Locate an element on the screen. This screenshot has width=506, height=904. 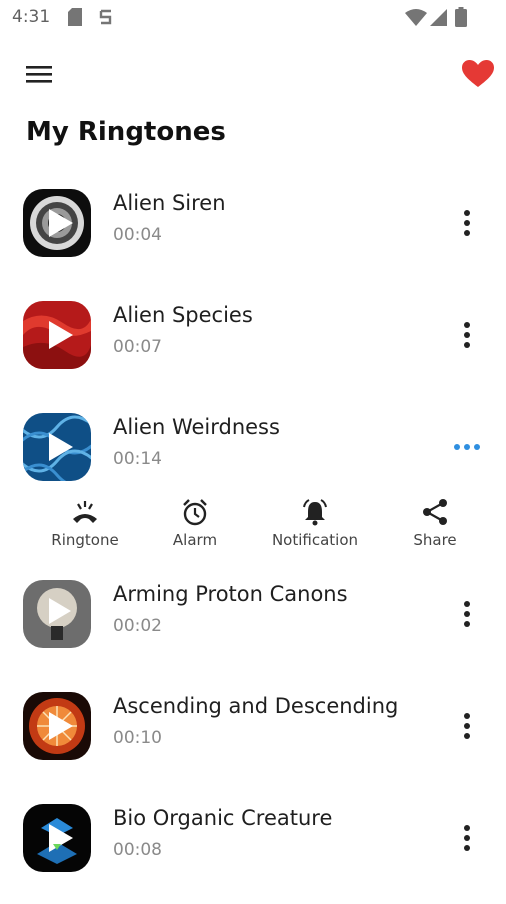
heart-icon is located at coordinates (478, 73).